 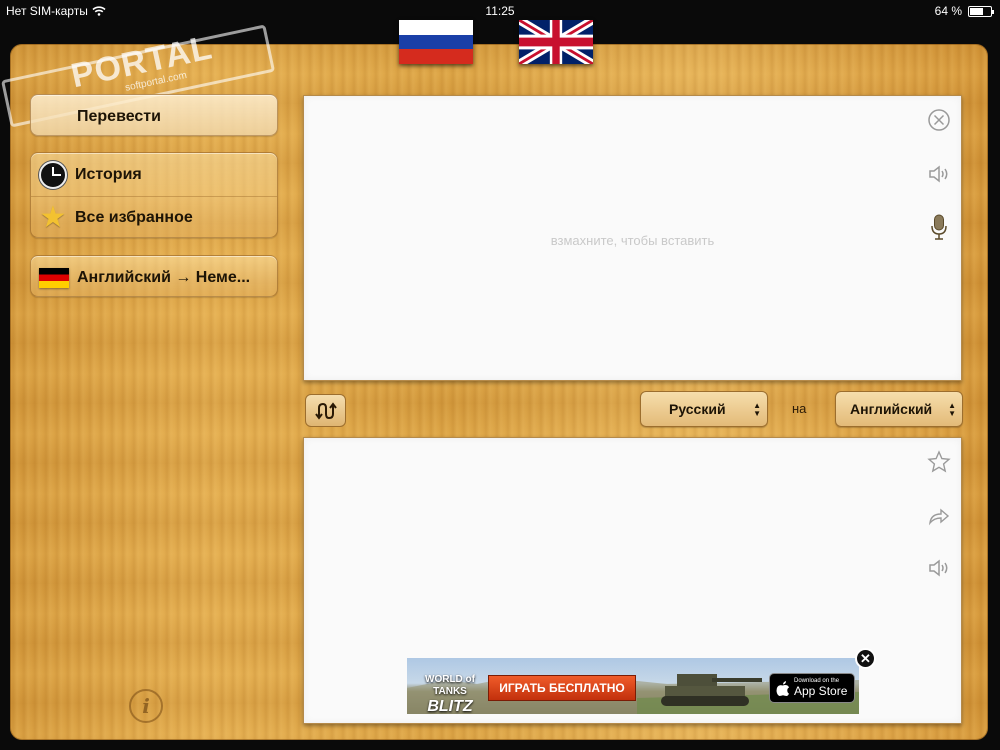 I want to click on russian-flag-icon, so click(x=436, y=42).